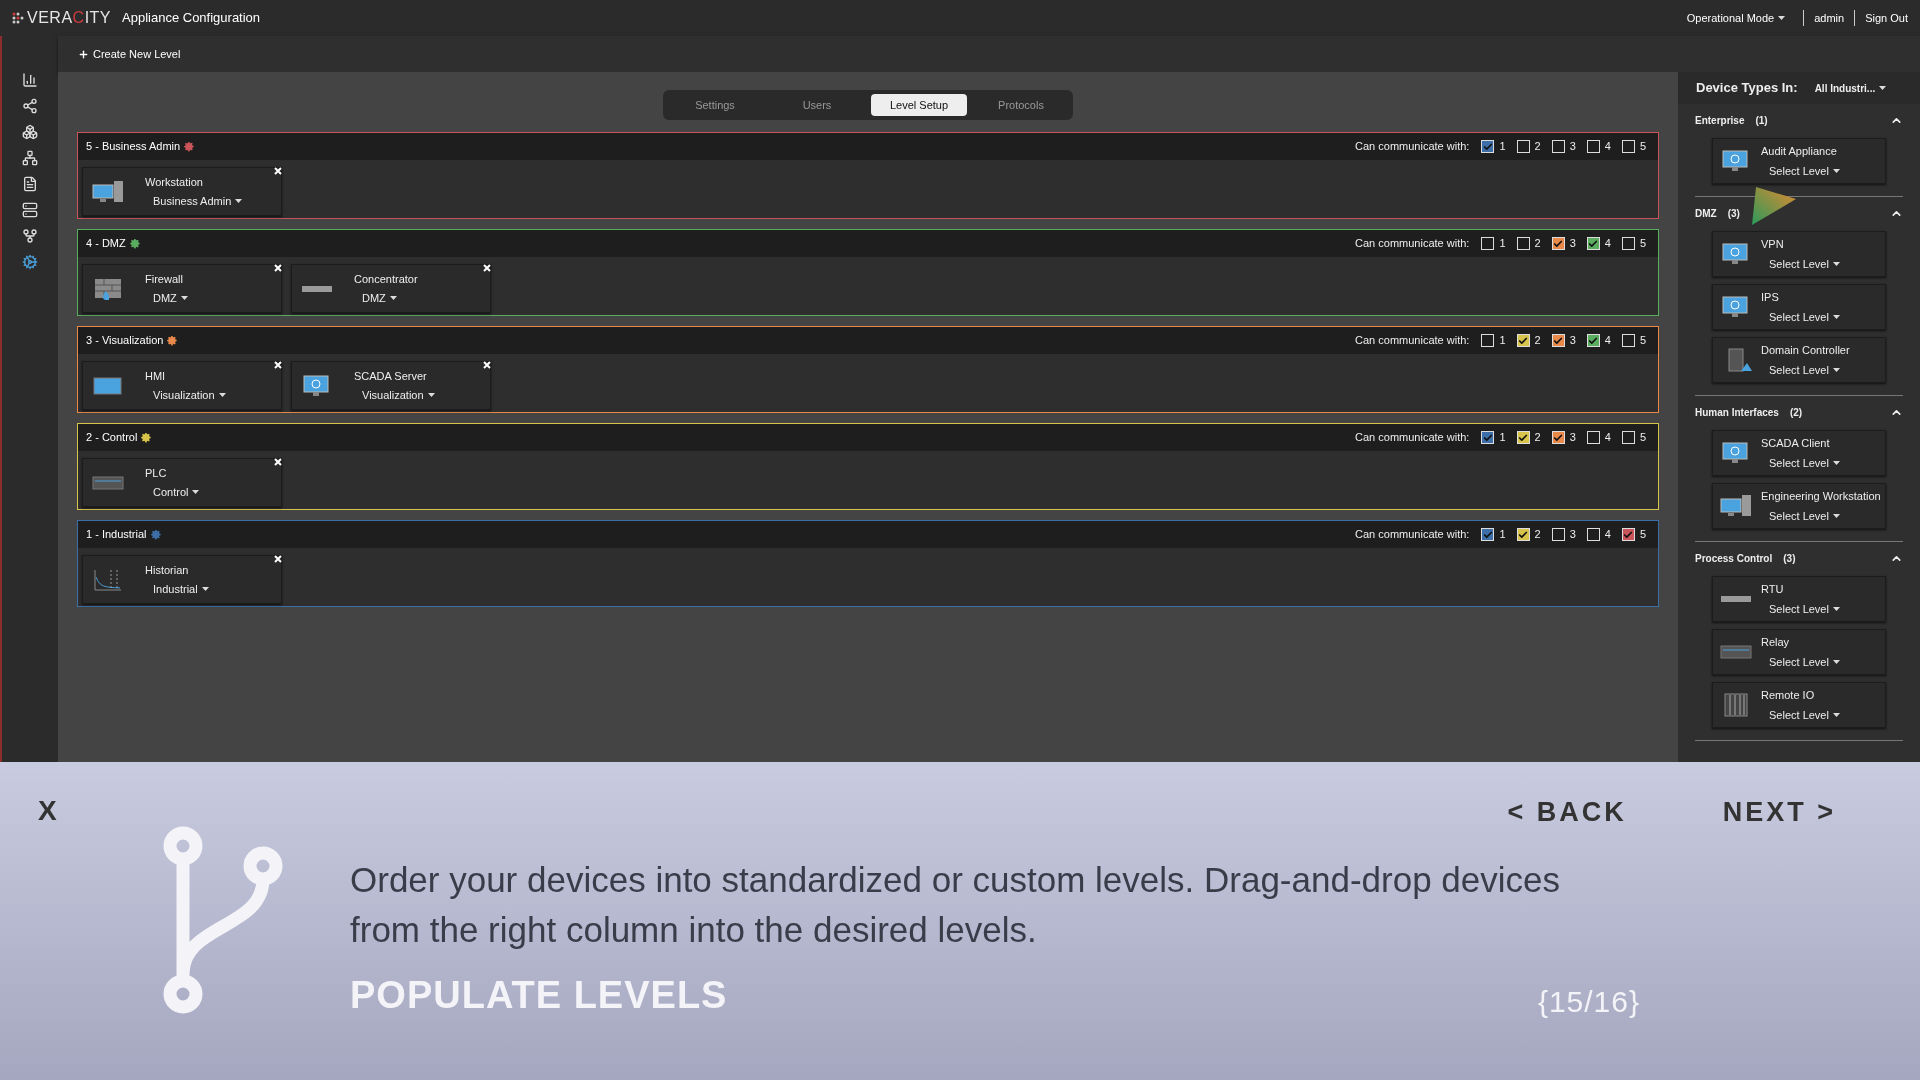  Describe the element at coordinates (182, 191) in the screenshot. I see `device-card: Workstation Business Admin` at that location.